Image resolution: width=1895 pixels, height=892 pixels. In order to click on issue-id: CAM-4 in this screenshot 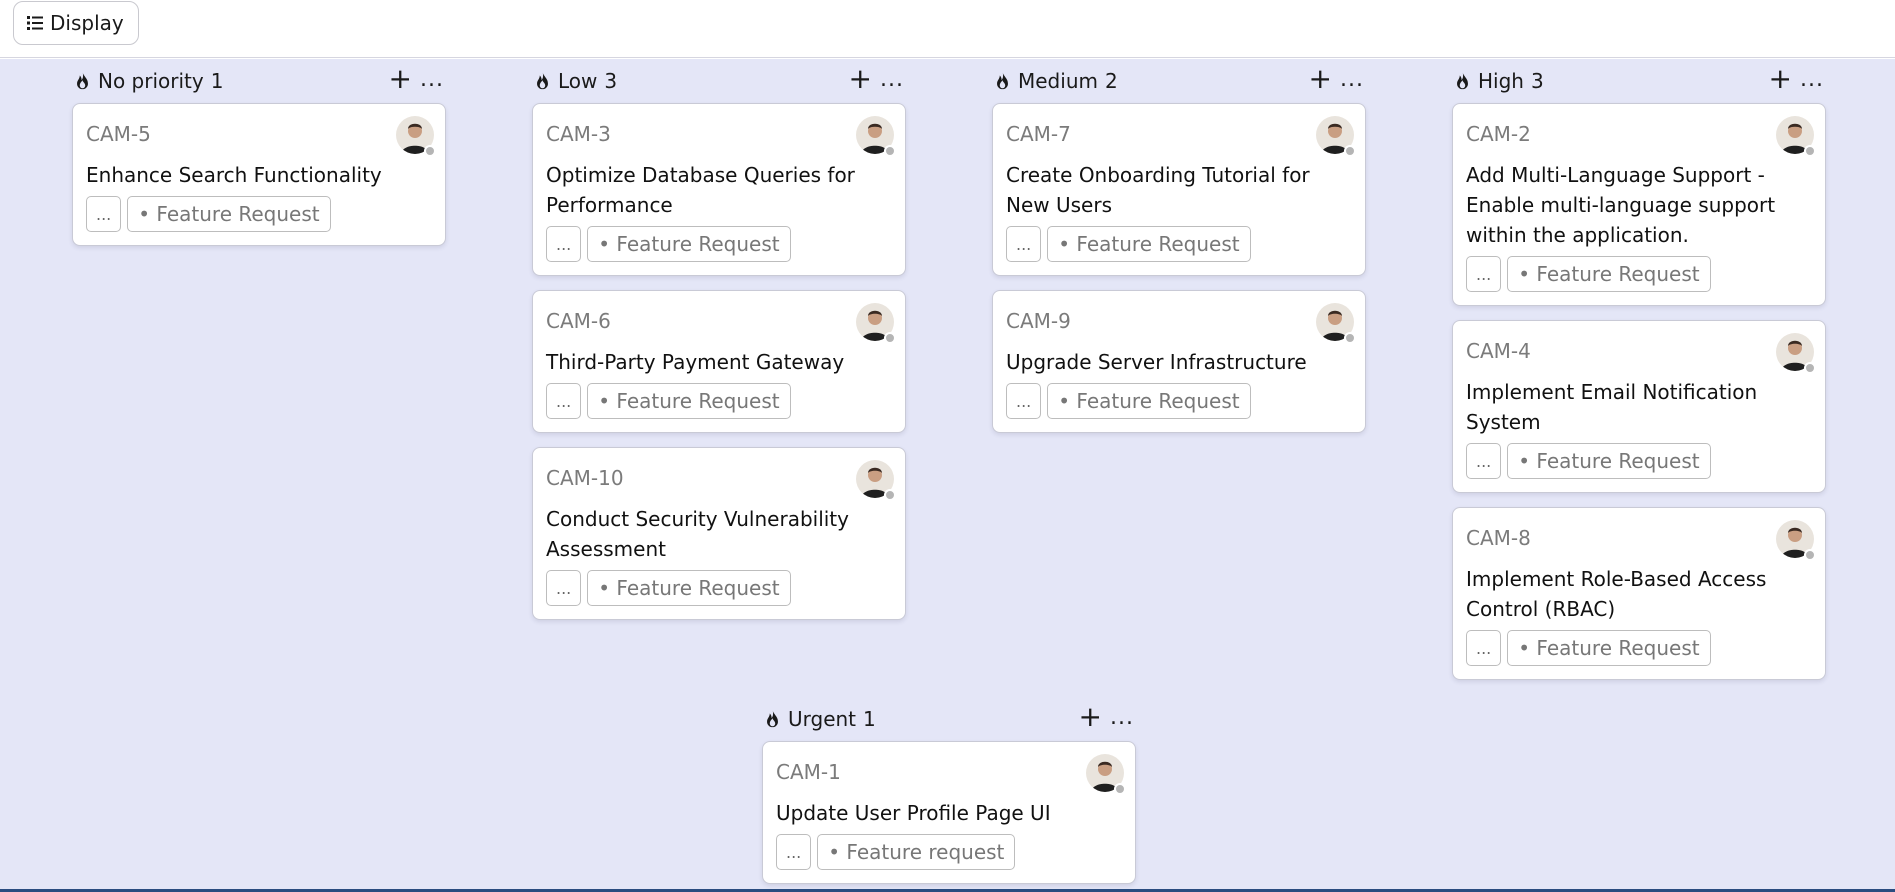, I will do `click(1498, 351)`.